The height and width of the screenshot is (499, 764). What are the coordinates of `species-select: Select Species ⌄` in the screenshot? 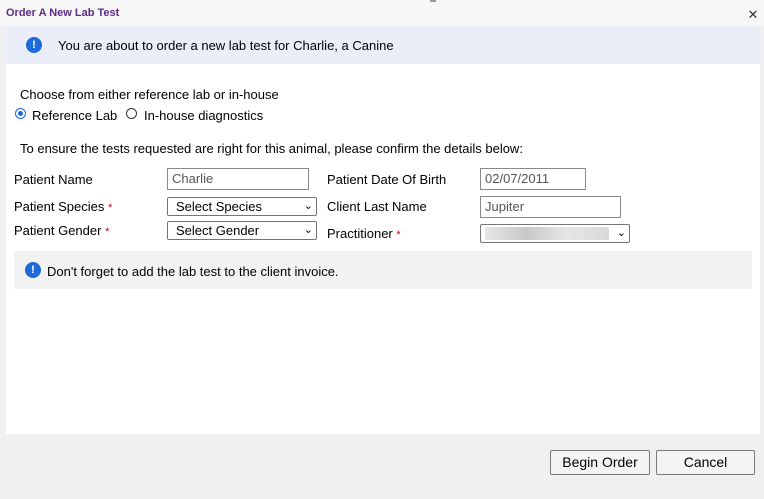 It's located at (242, 206).